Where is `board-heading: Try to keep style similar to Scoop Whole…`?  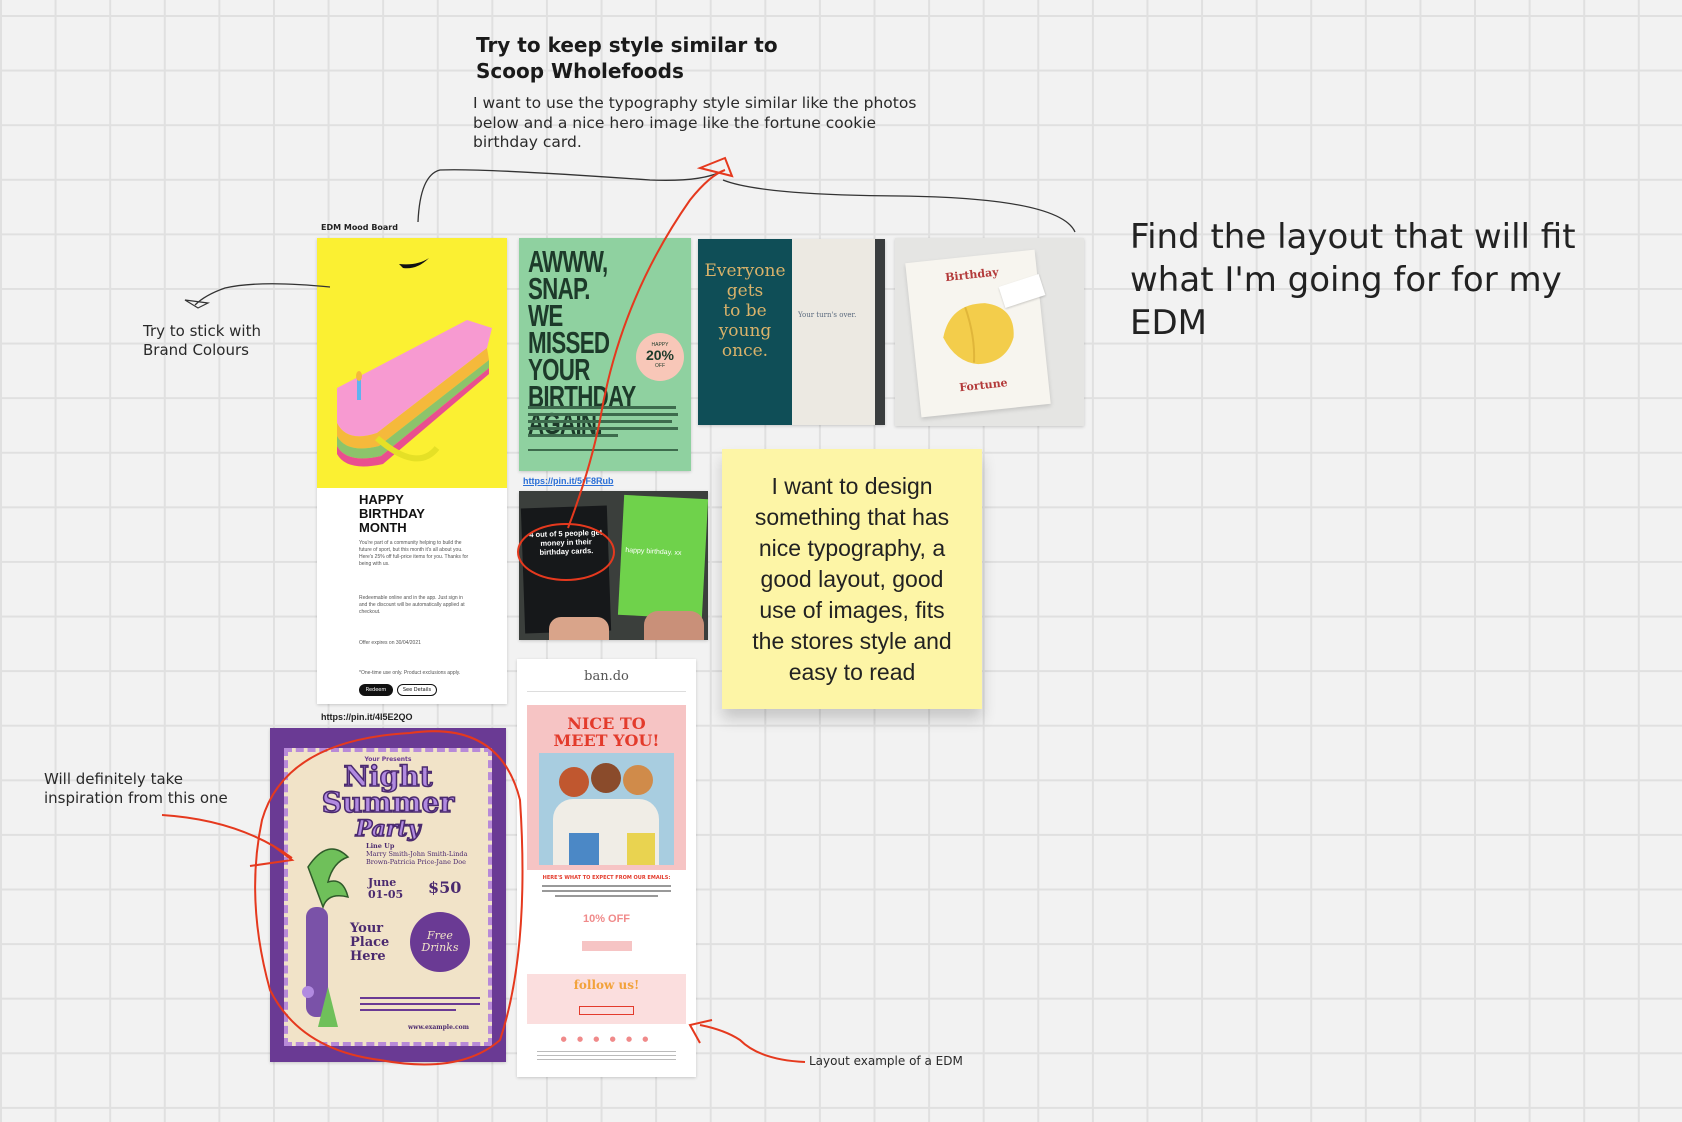
board-heading: Try to keep style similar to Scoop Whole… is located at coordinates (627, 58).